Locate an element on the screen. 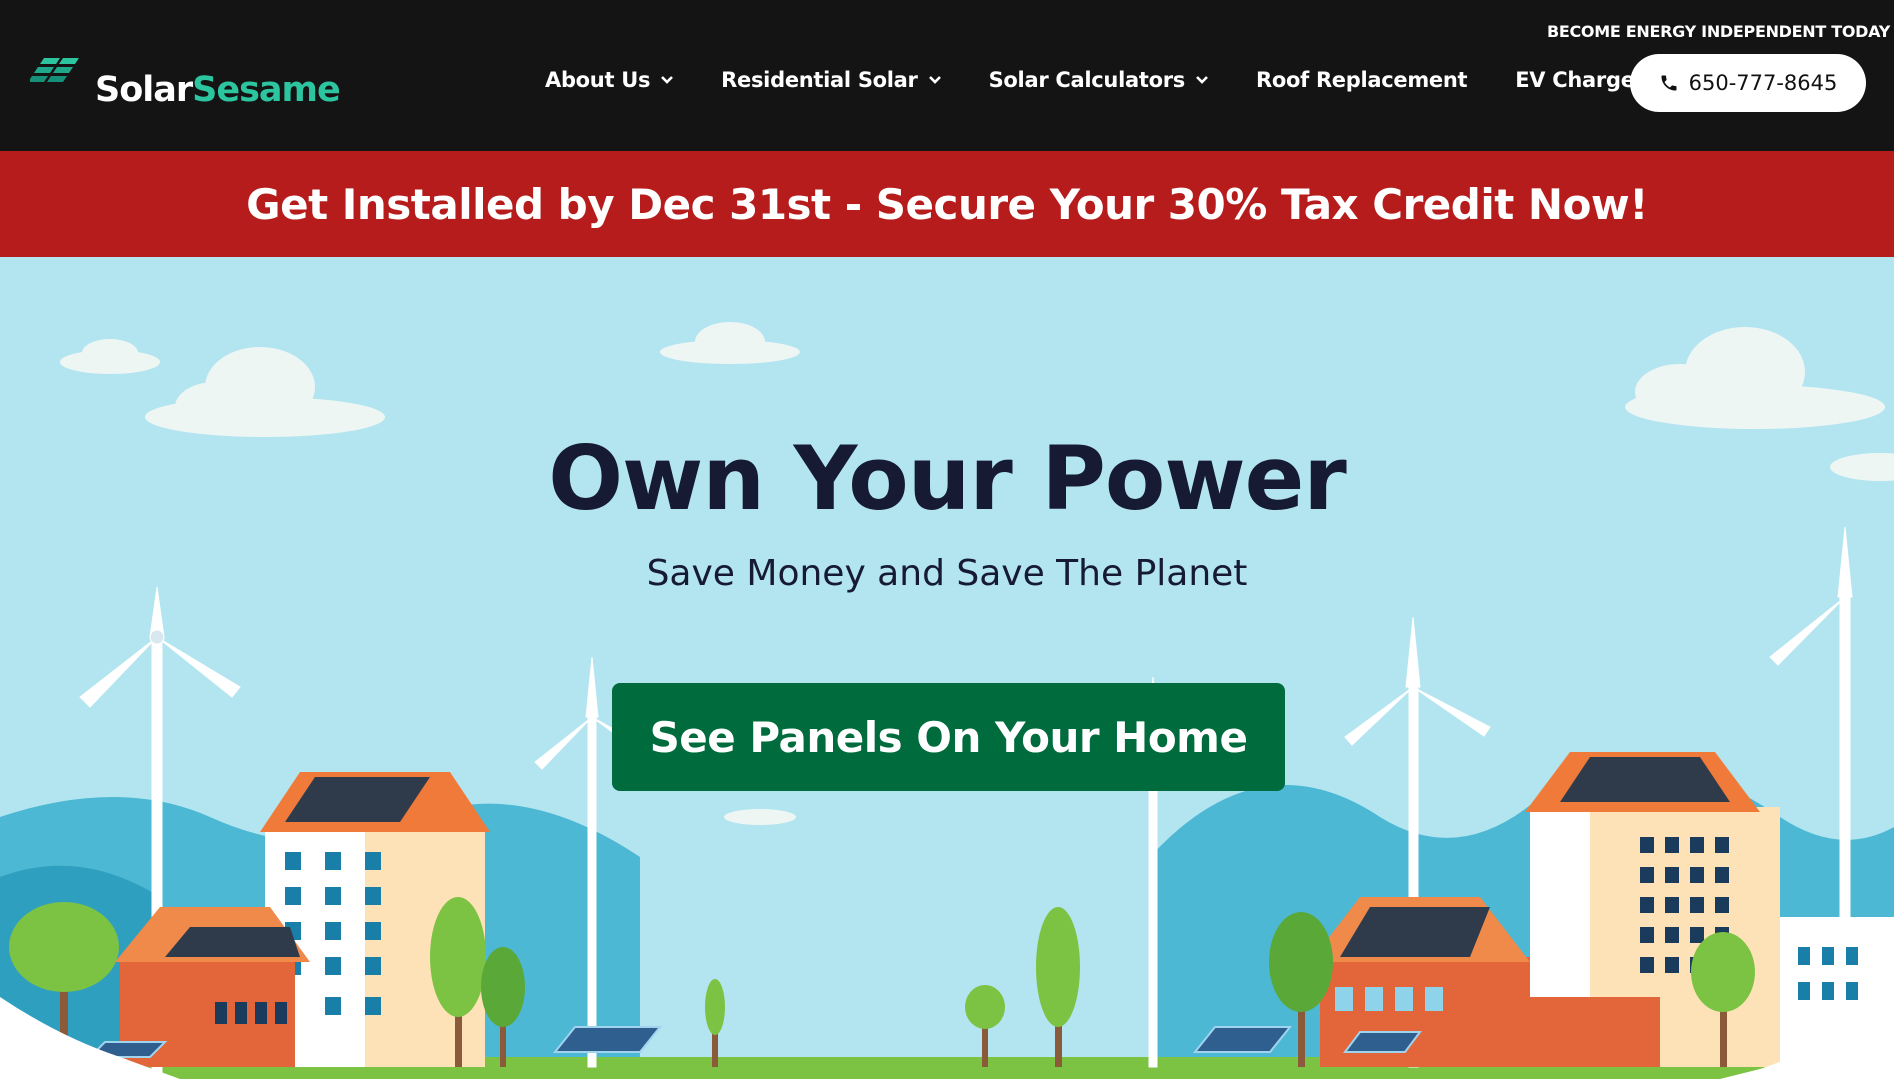 Image resolution: width=1894 pixels, height=1079 pixels. nav-solar-calculators: Solar Calculators is located at coordinates (1099, 80).